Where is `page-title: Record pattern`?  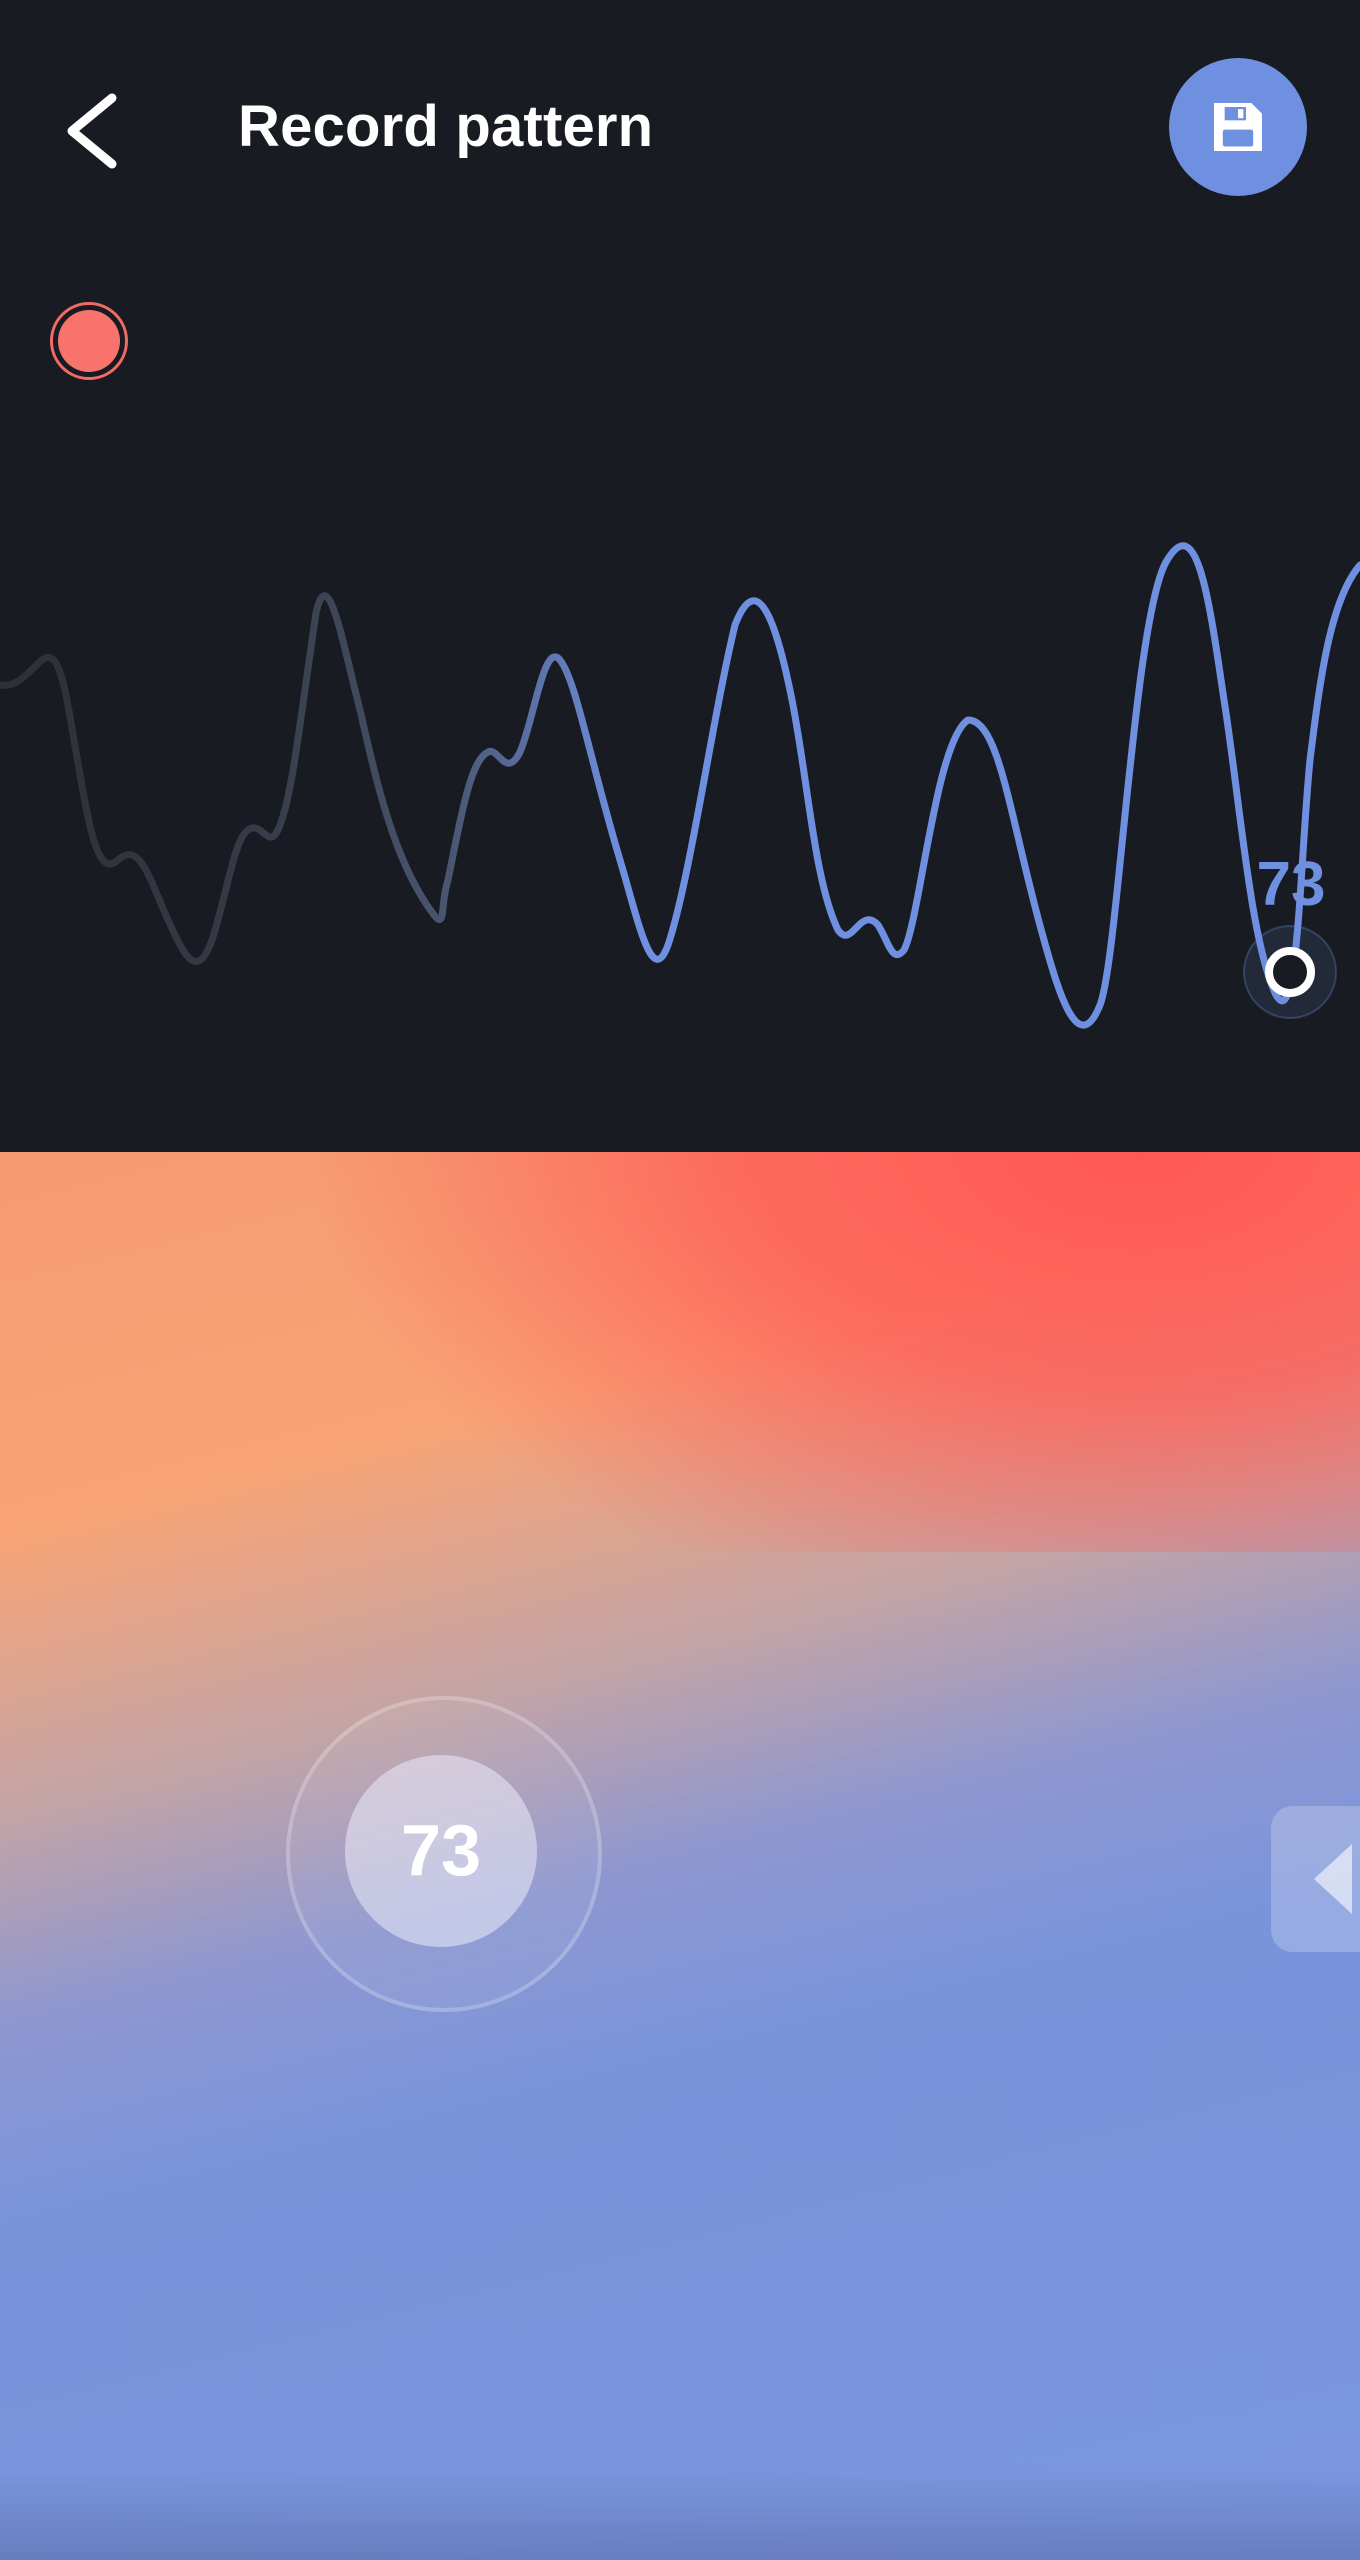
page-title: Record pattern is located at coordinates (446, 126).